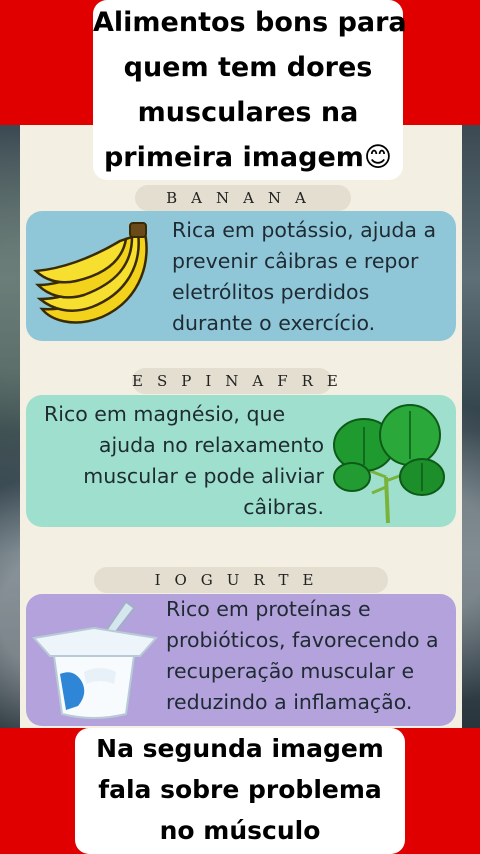 This screenshot has height=854, width=480. I want to click on espinafre-text-line: muscular e pode aliviar, so click(203, 476).